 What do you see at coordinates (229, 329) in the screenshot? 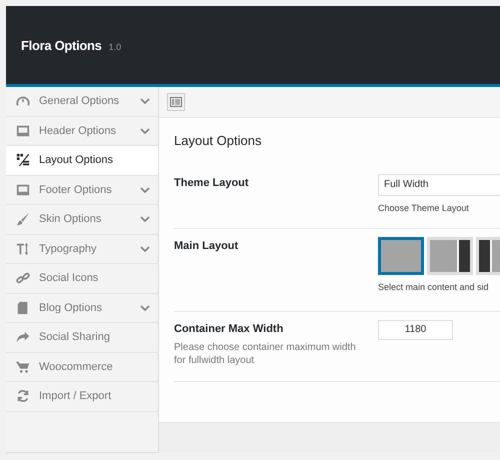
I see `field-label: Container Max Width` at bounding box center [229, 329].